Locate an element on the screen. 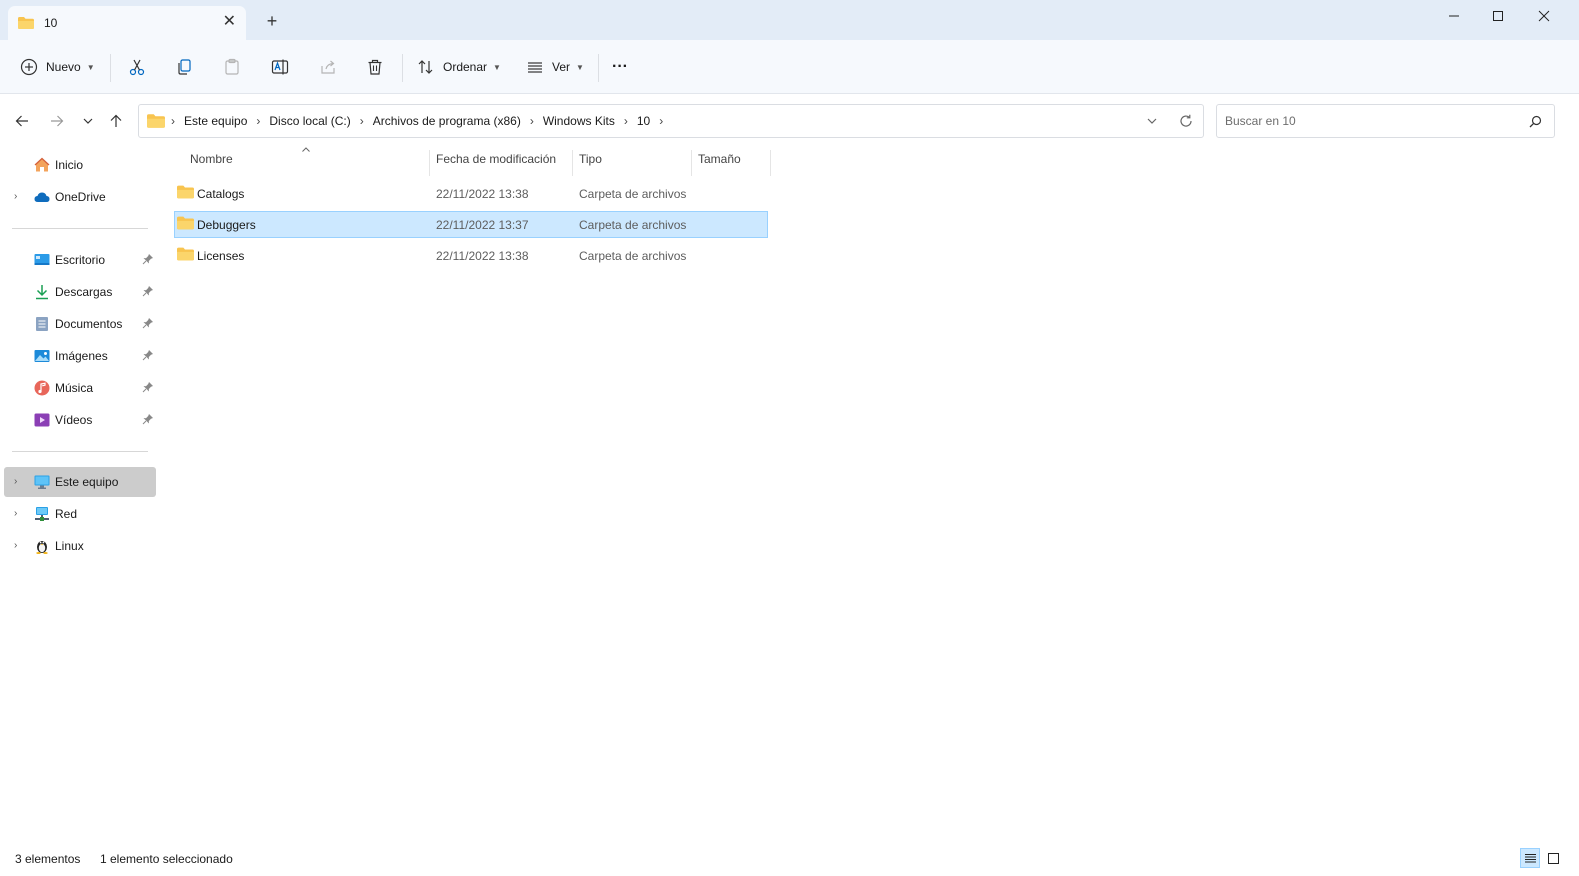 This screenshot has height=876, width=1579. status-item-count: 3 elementos is located at coordinates (48, 859).